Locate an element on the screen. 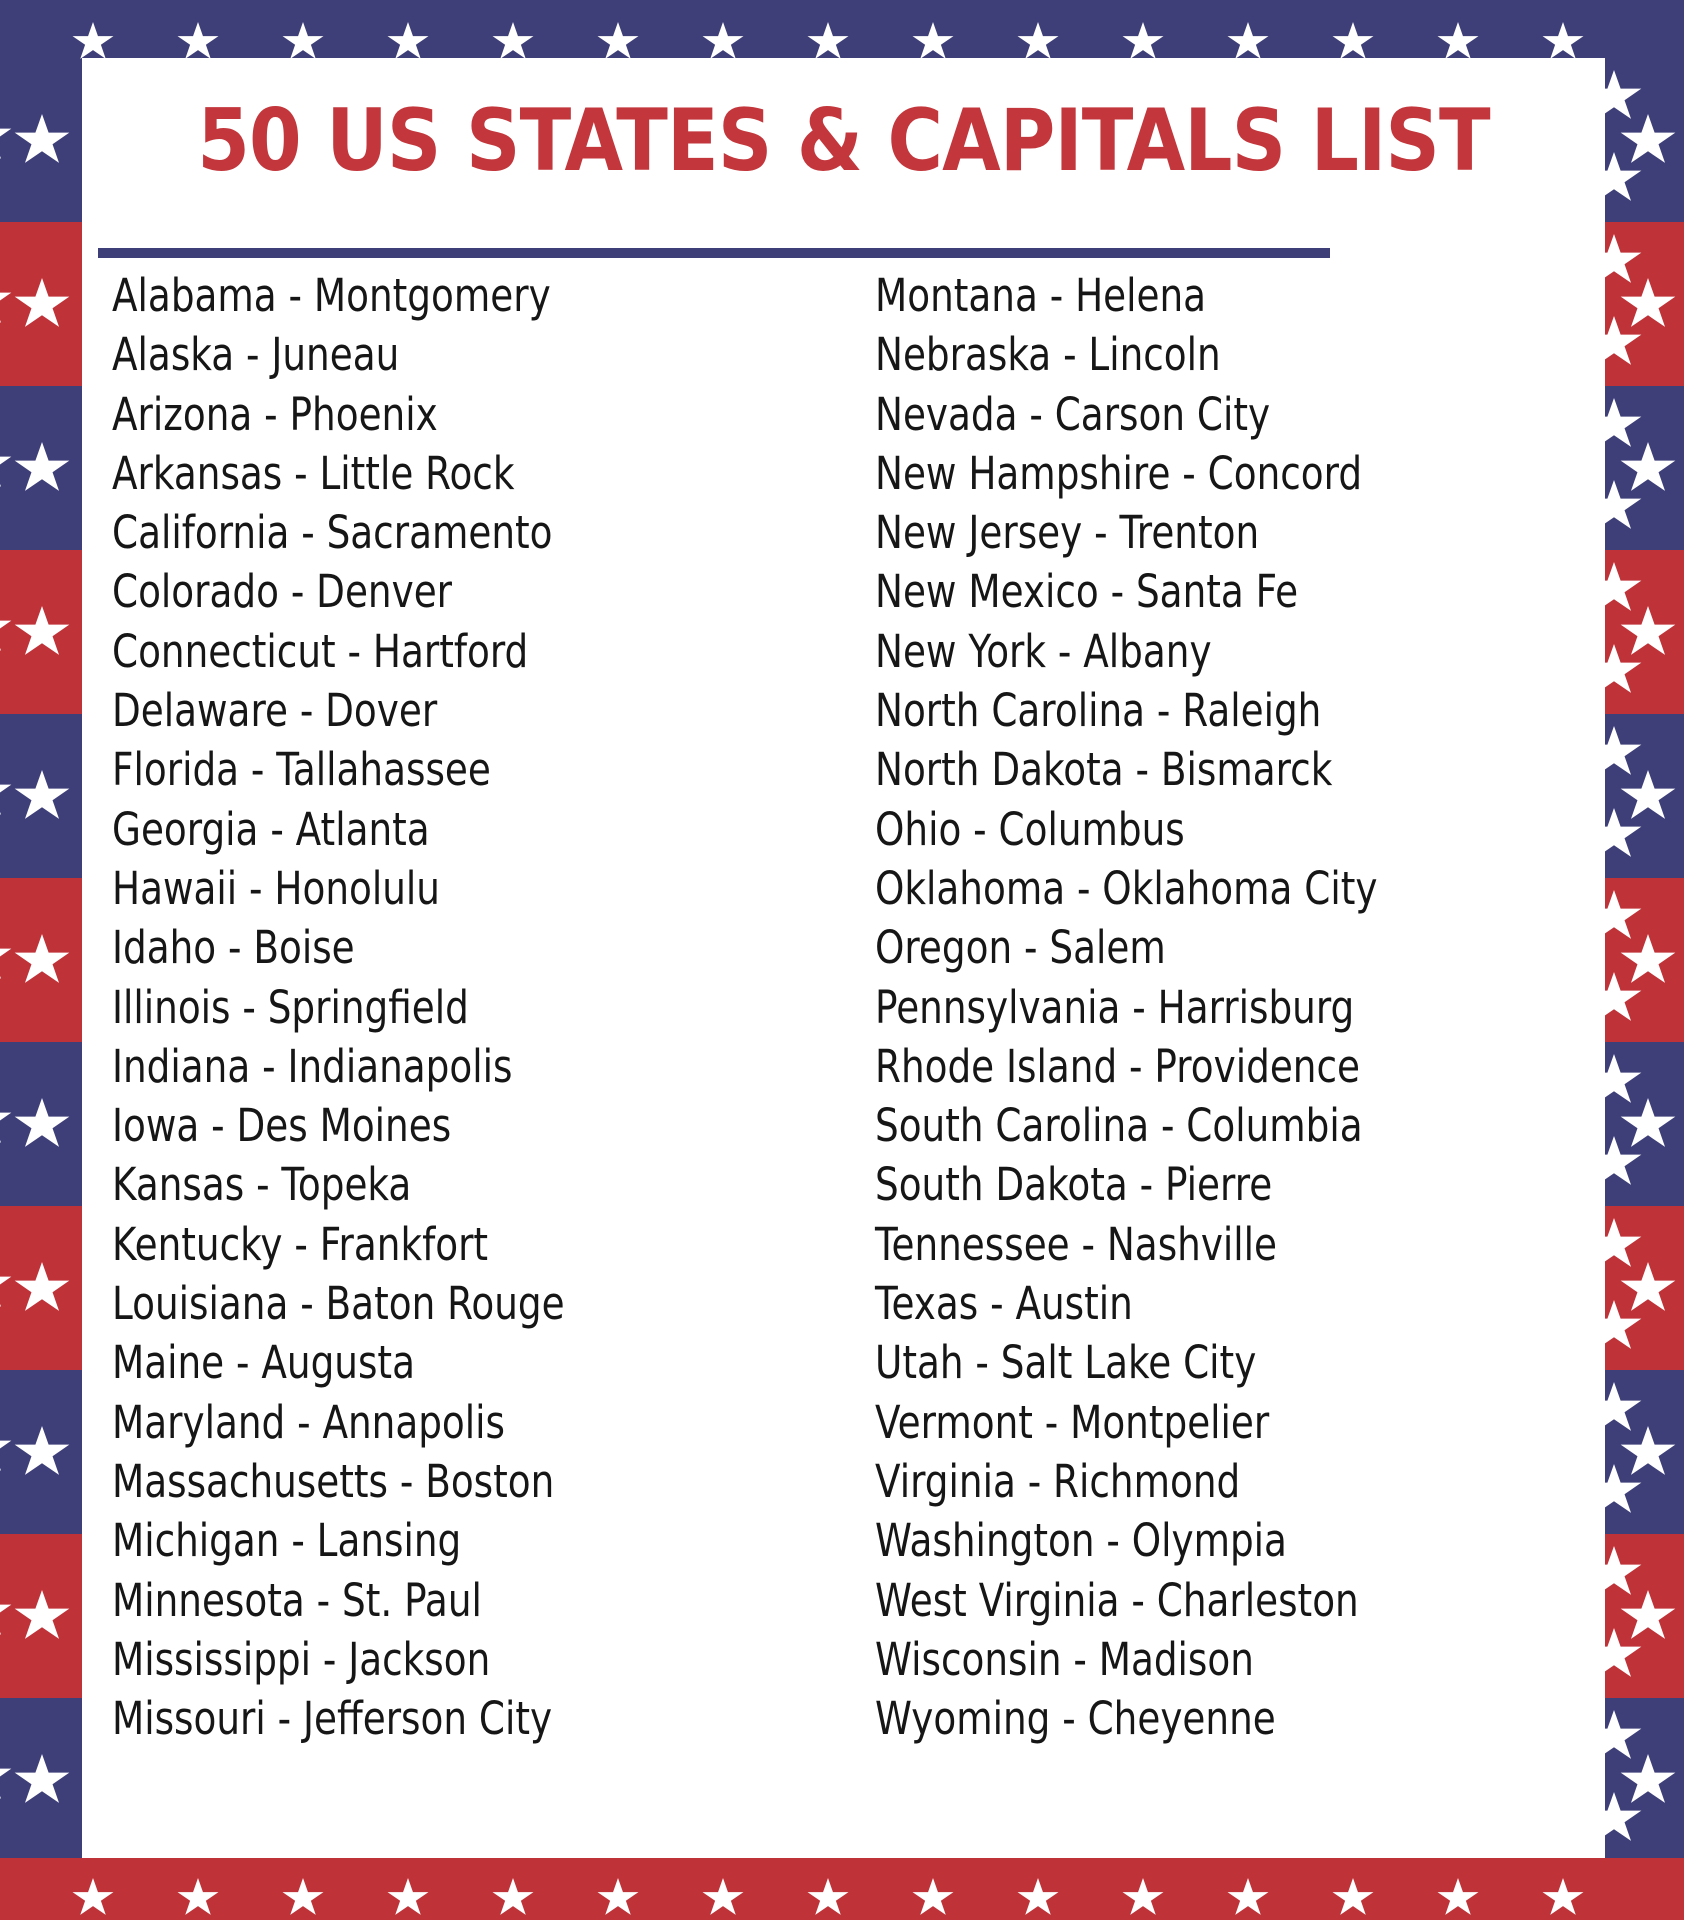 Image resolution: width=1684 pixels, height=1920 pixels. list-item: Delaware - Dover is located at coordinates (275, 711).